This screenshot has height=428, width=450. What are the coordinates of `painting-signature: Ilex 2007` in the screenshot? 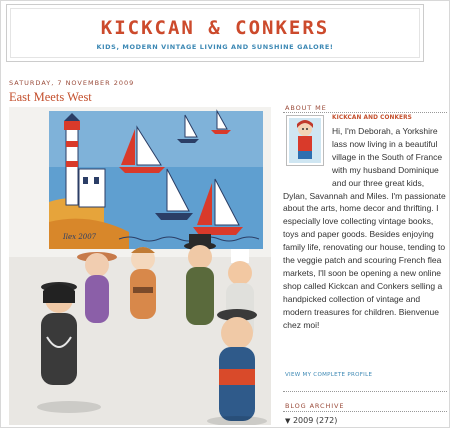 It's located at (79, 237).